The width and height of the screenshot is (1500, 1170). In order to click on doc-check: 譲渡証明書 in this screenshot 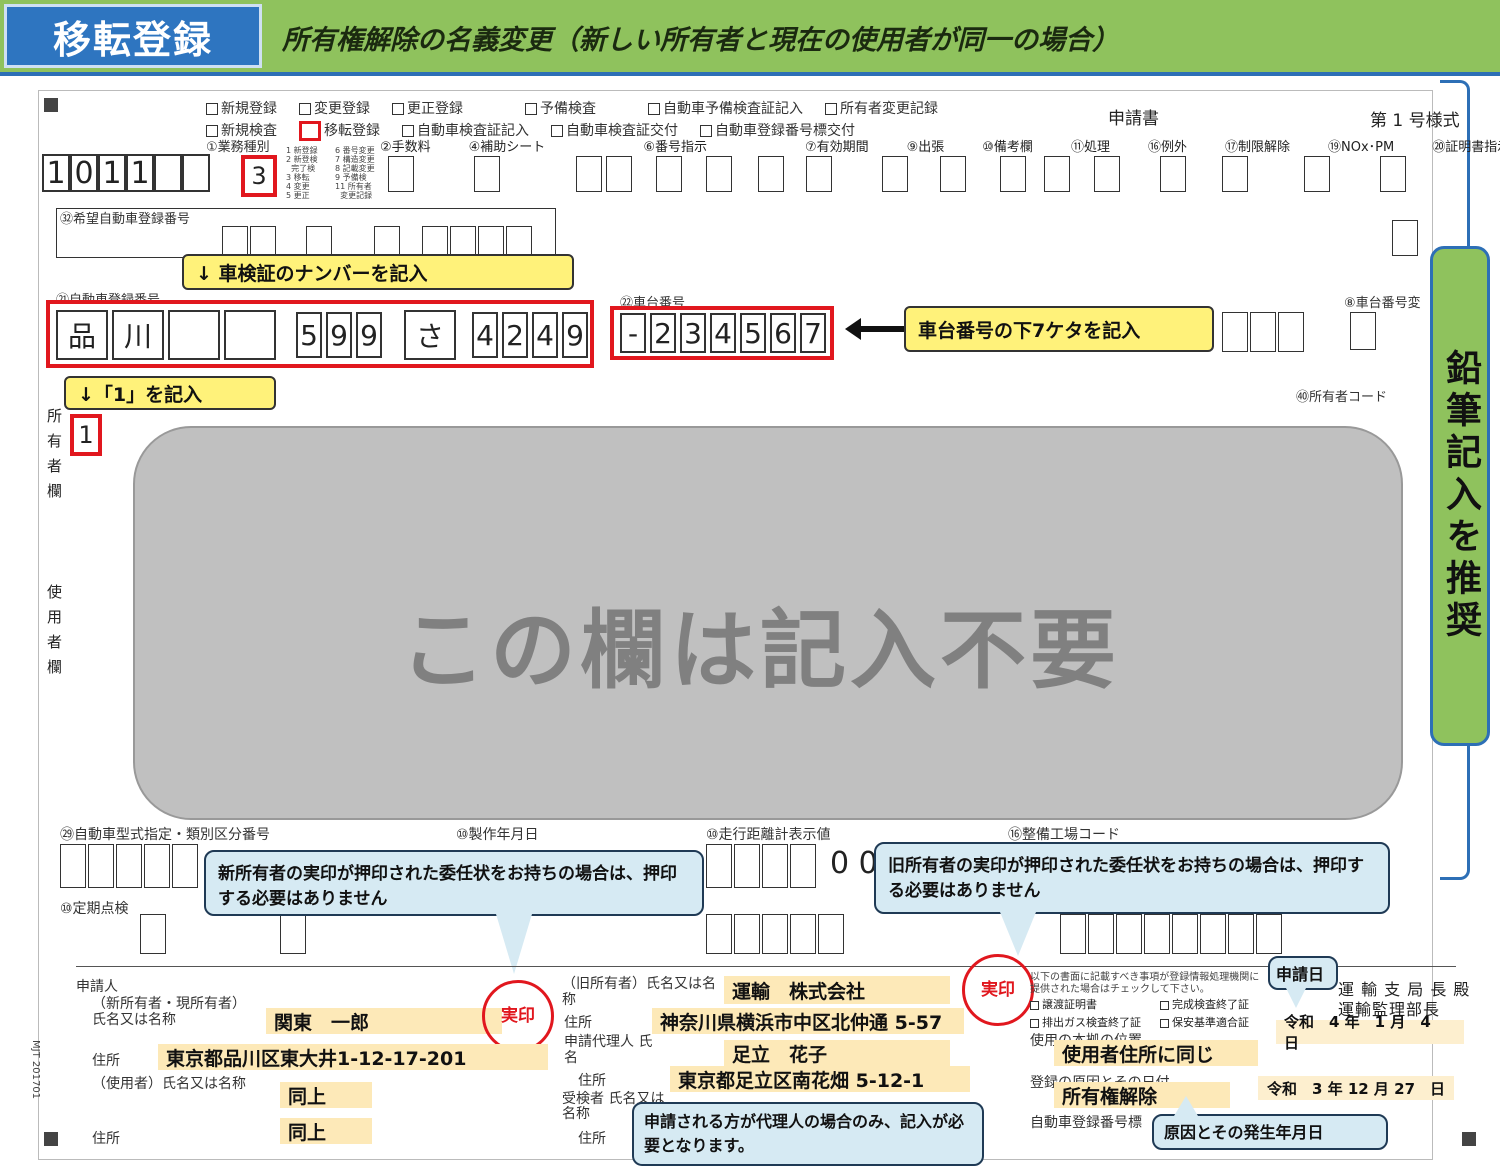, I will do `click(1095, 1004)`.